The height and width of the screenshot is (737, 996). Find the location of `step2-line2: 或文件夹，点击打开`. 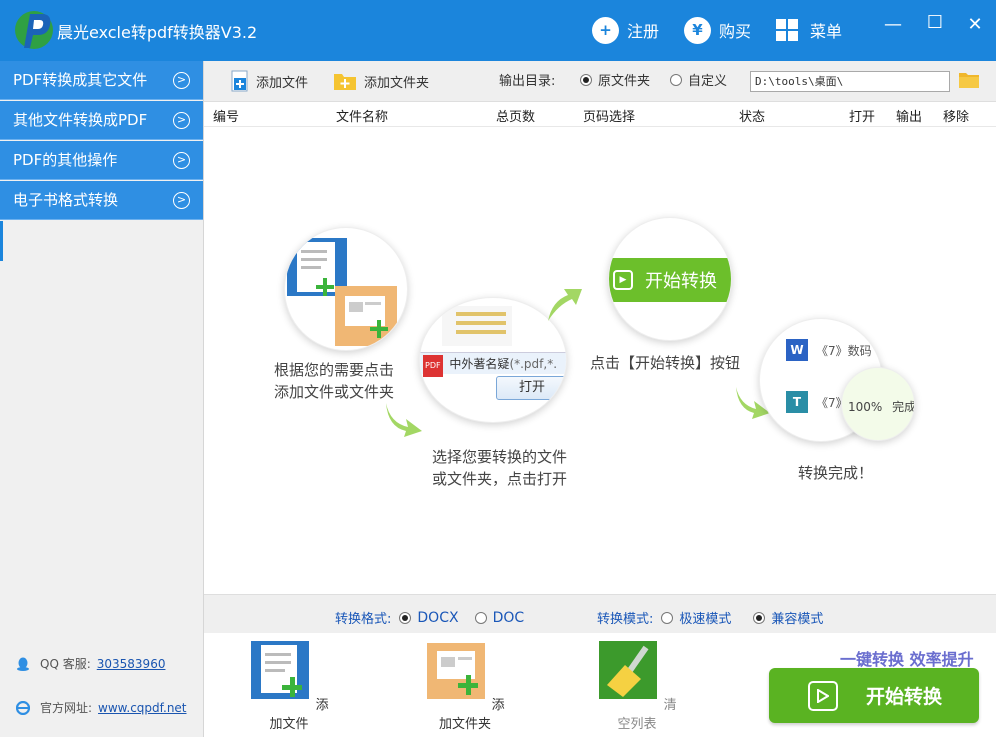

step2-line2: 或文件夹，点击打开 is located at coordinates (500, 479).